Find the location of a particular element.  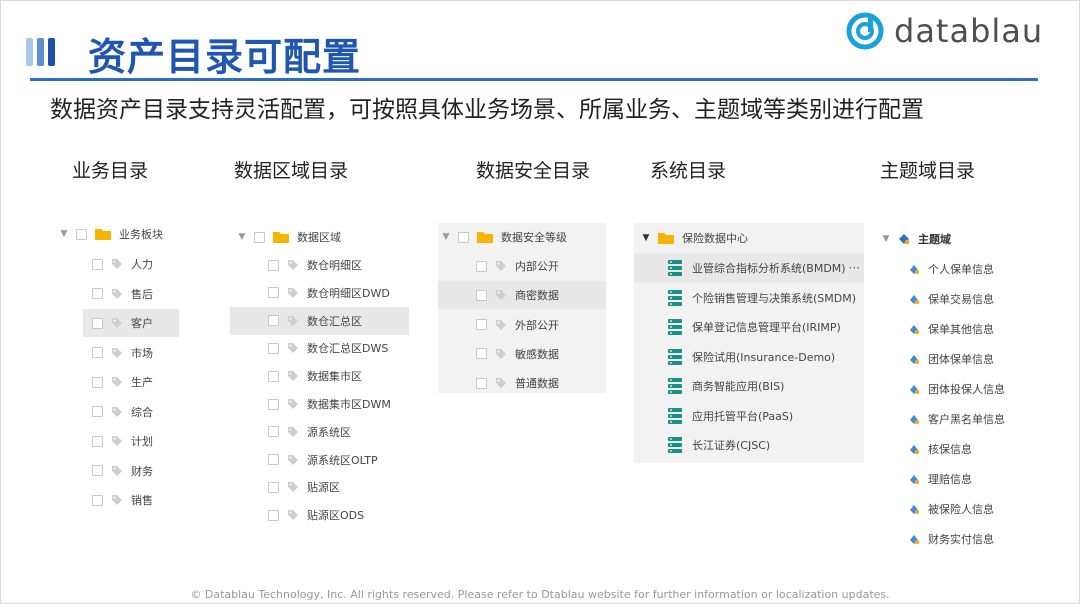

tree-item-label: 财务 is located at coordinates (142, 471).